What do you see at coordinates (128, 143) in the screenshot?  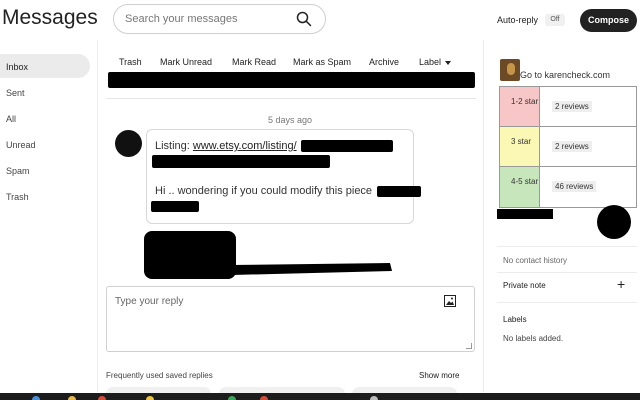 I see `sender-avatar` at bounding box center [128, 143].